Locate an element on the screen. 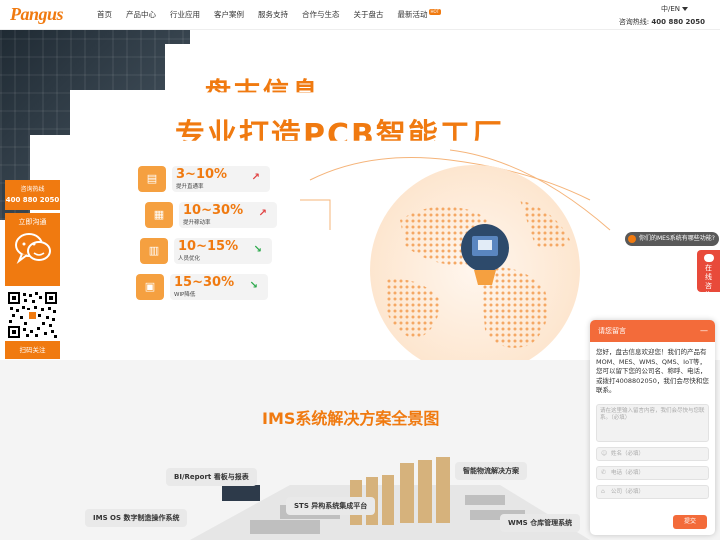 This screenshot has height=540, width=720. name-field: ☺ 姓名（必填） is located at coordinates (652, 453).